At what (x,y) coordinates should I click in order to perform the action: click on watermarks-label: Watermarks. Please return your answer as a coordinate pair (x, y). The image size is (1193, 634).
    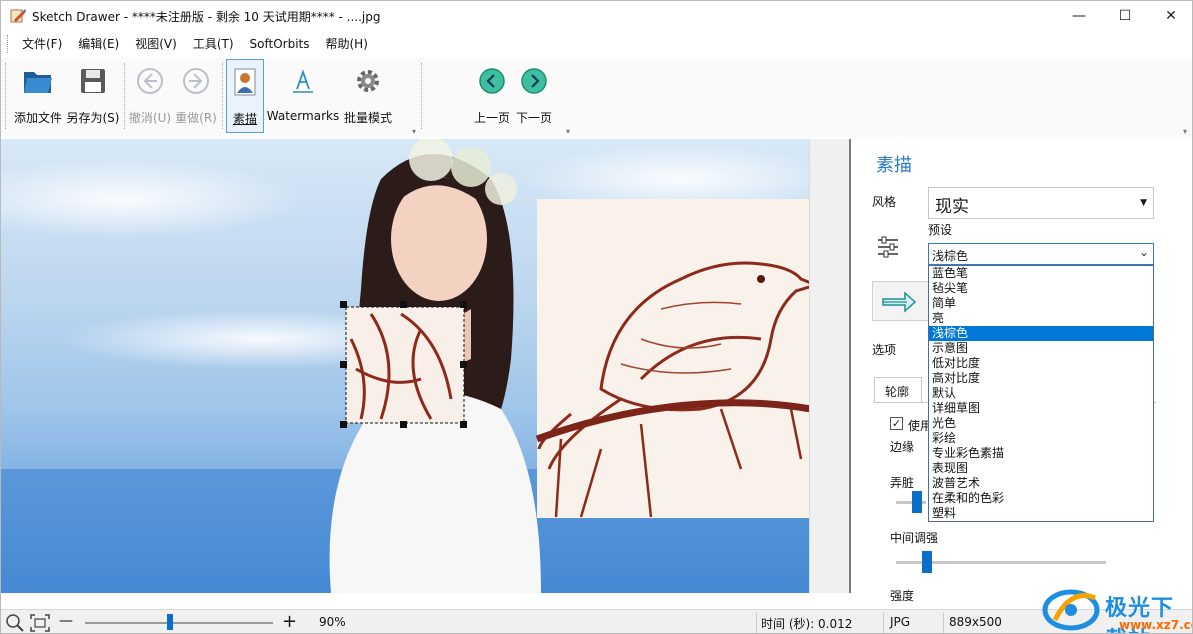
    Looking at the image, I should click on (303, 116).